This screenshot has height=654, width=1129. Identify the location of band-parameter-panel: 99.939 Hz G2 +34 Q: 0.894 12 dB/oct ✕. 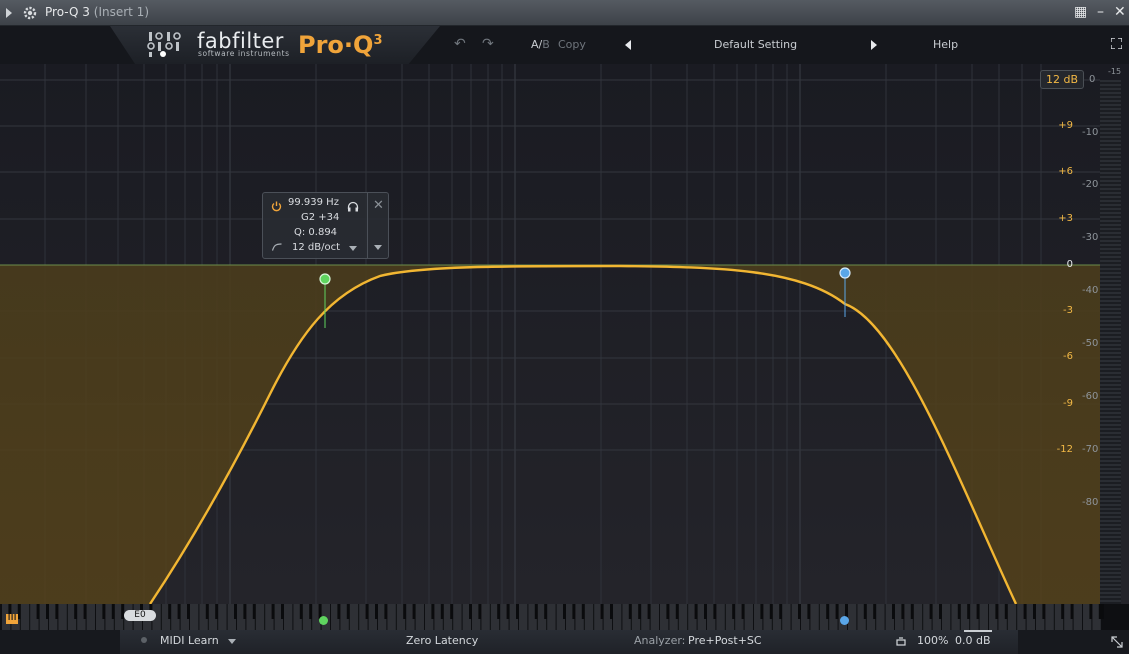
(325, 225).